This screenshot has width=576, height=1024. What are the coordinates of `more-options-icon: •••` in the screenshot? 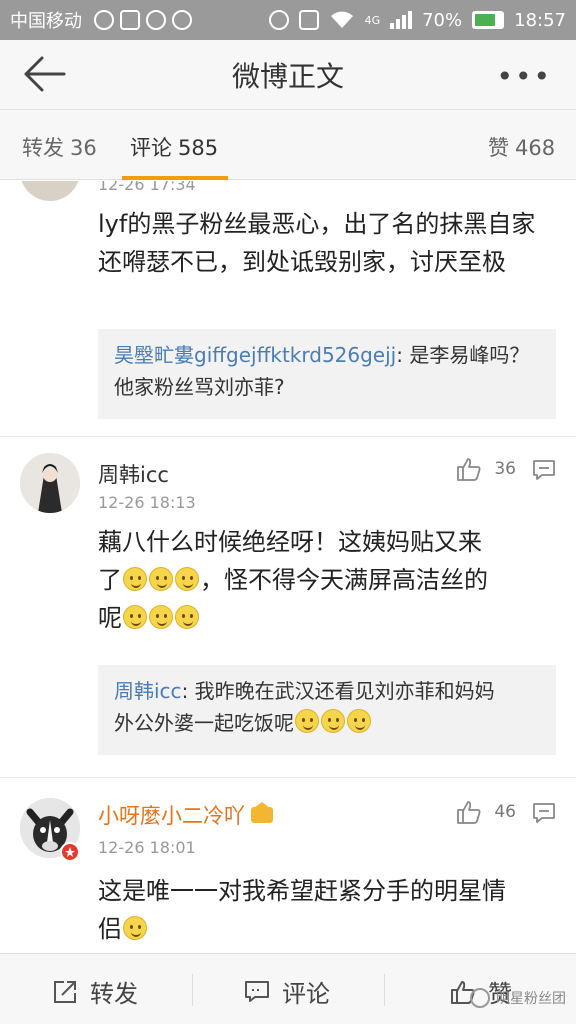 It's located at (524, 76).